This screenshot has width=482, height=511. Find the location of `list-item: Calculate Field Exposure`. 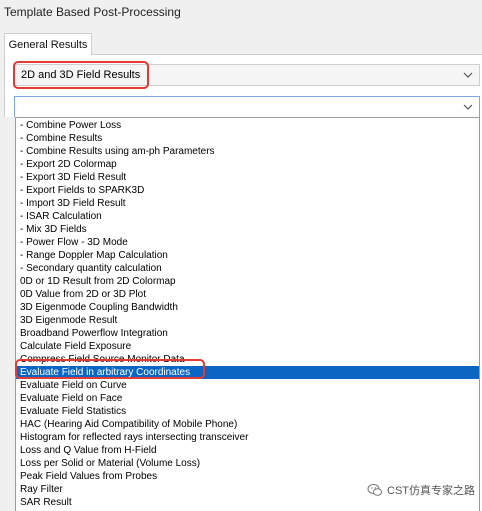

list-item: Calculate Field Exposure is located at coordinates (247, 346).